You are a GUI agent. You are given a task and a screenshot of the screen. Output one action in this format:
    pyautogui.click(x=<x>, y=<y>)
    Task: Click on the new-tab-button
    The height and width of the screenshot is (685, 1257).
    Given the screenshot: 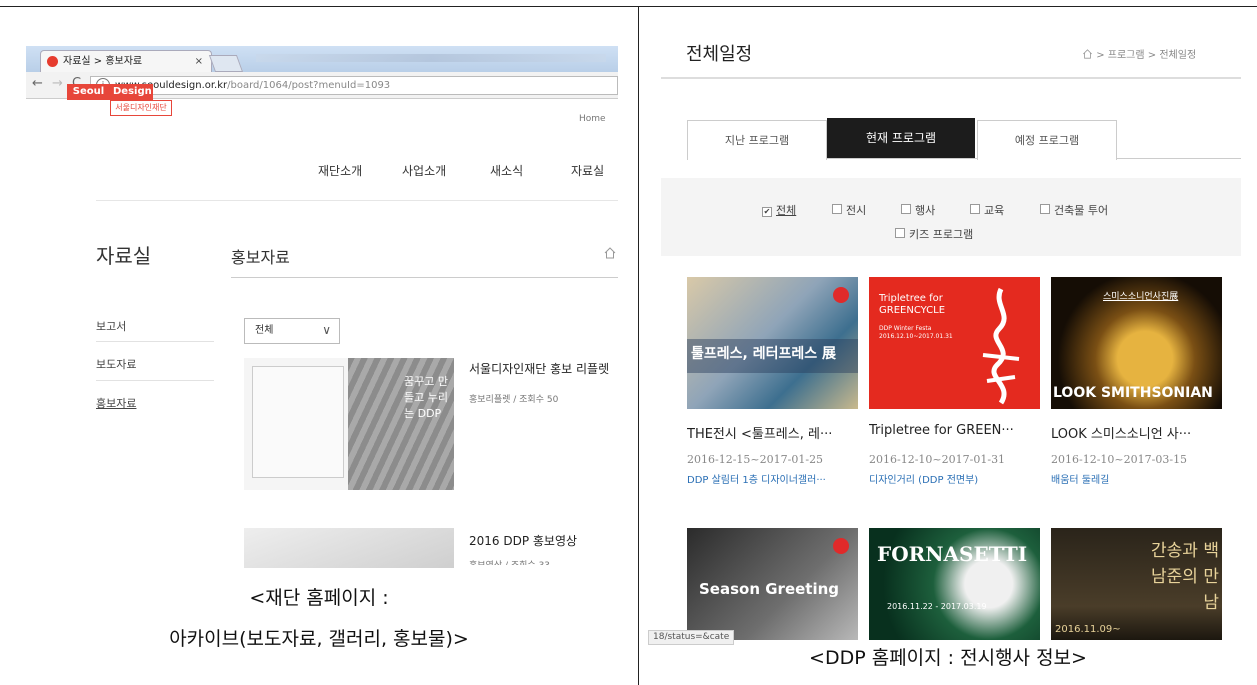 What is the action you would take?
    pyautogui.click(x=226, y=63)
    